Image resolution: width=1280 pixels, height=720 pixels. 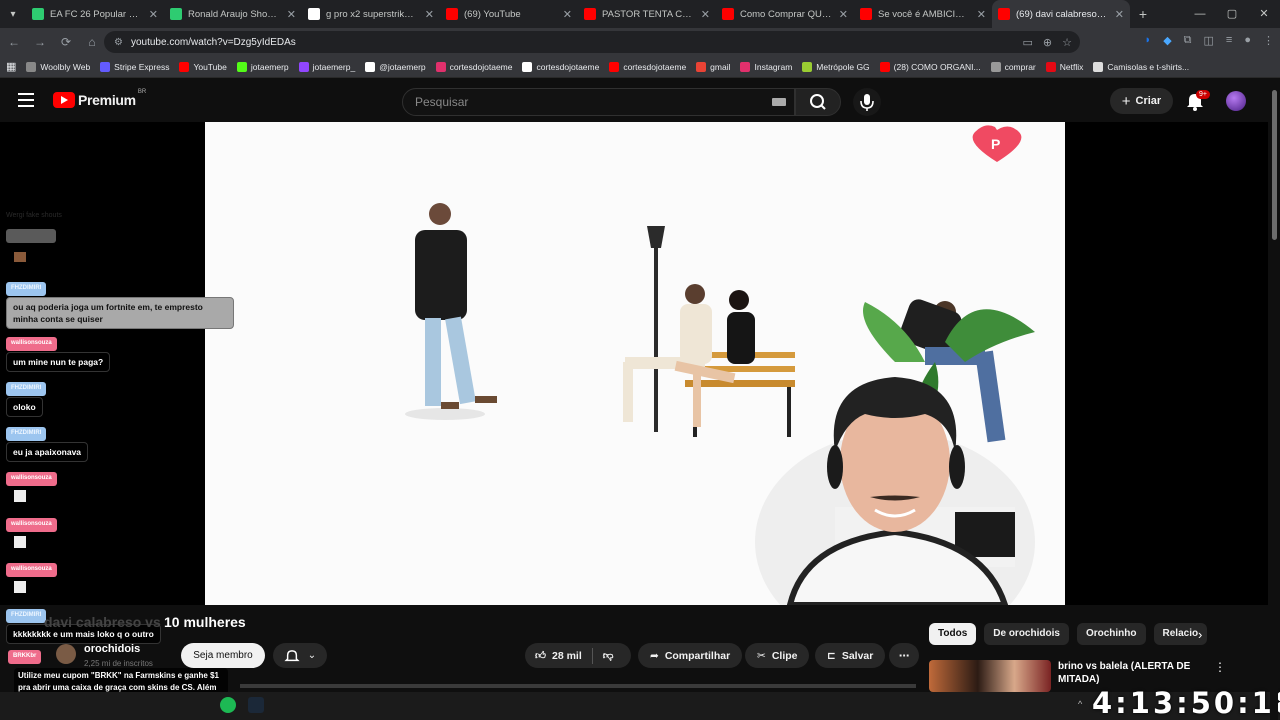 What do you see at coordinates (1264, 14) in the screenshot?
I see `close-window-button: ✕` at bounding box center [1264, 14].